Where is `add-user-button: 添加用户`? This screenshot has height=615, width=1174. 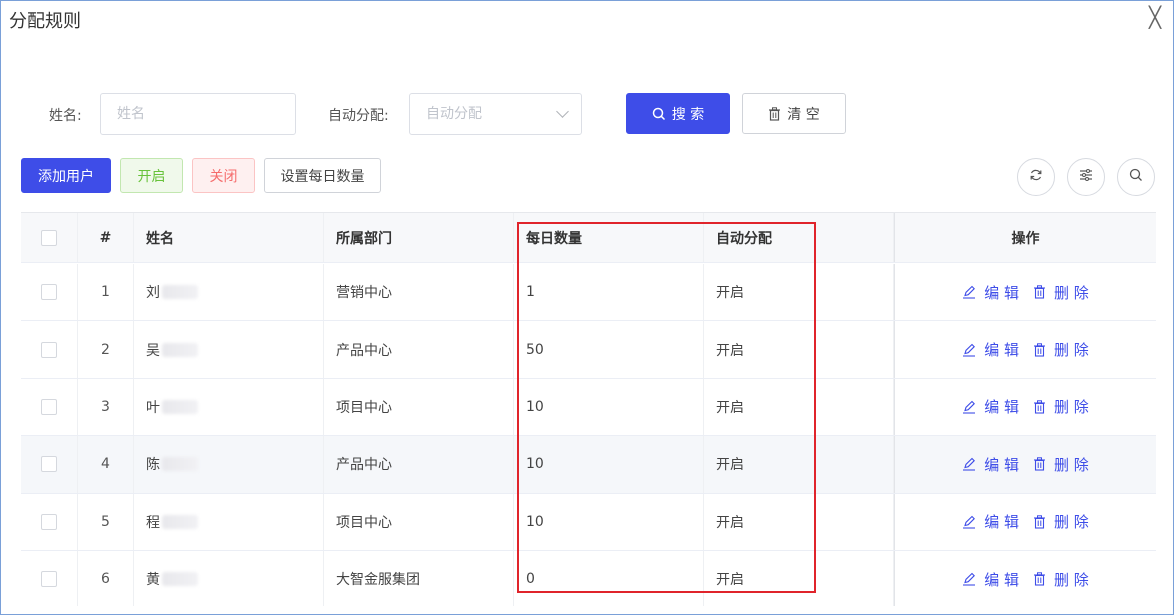
add-user-button: 添加用户 is located at coordinates (66, 175).